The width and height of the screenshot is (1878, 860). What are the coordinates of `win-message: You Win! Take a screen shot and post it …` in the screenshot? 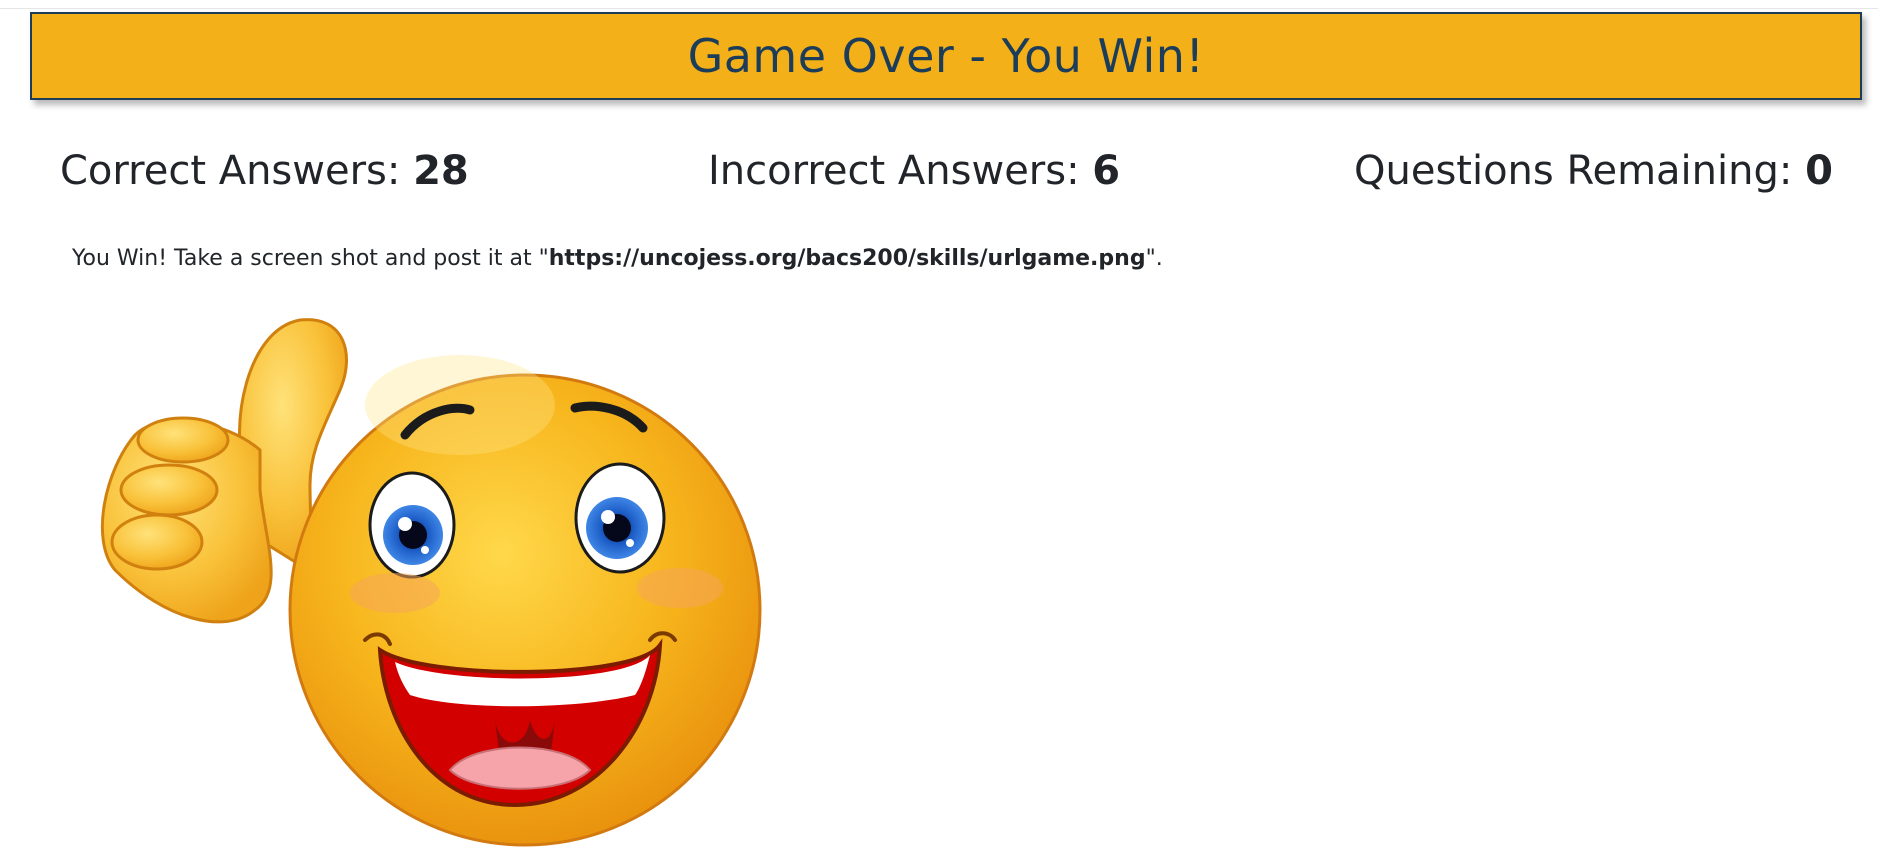 It's located at (617, 258).